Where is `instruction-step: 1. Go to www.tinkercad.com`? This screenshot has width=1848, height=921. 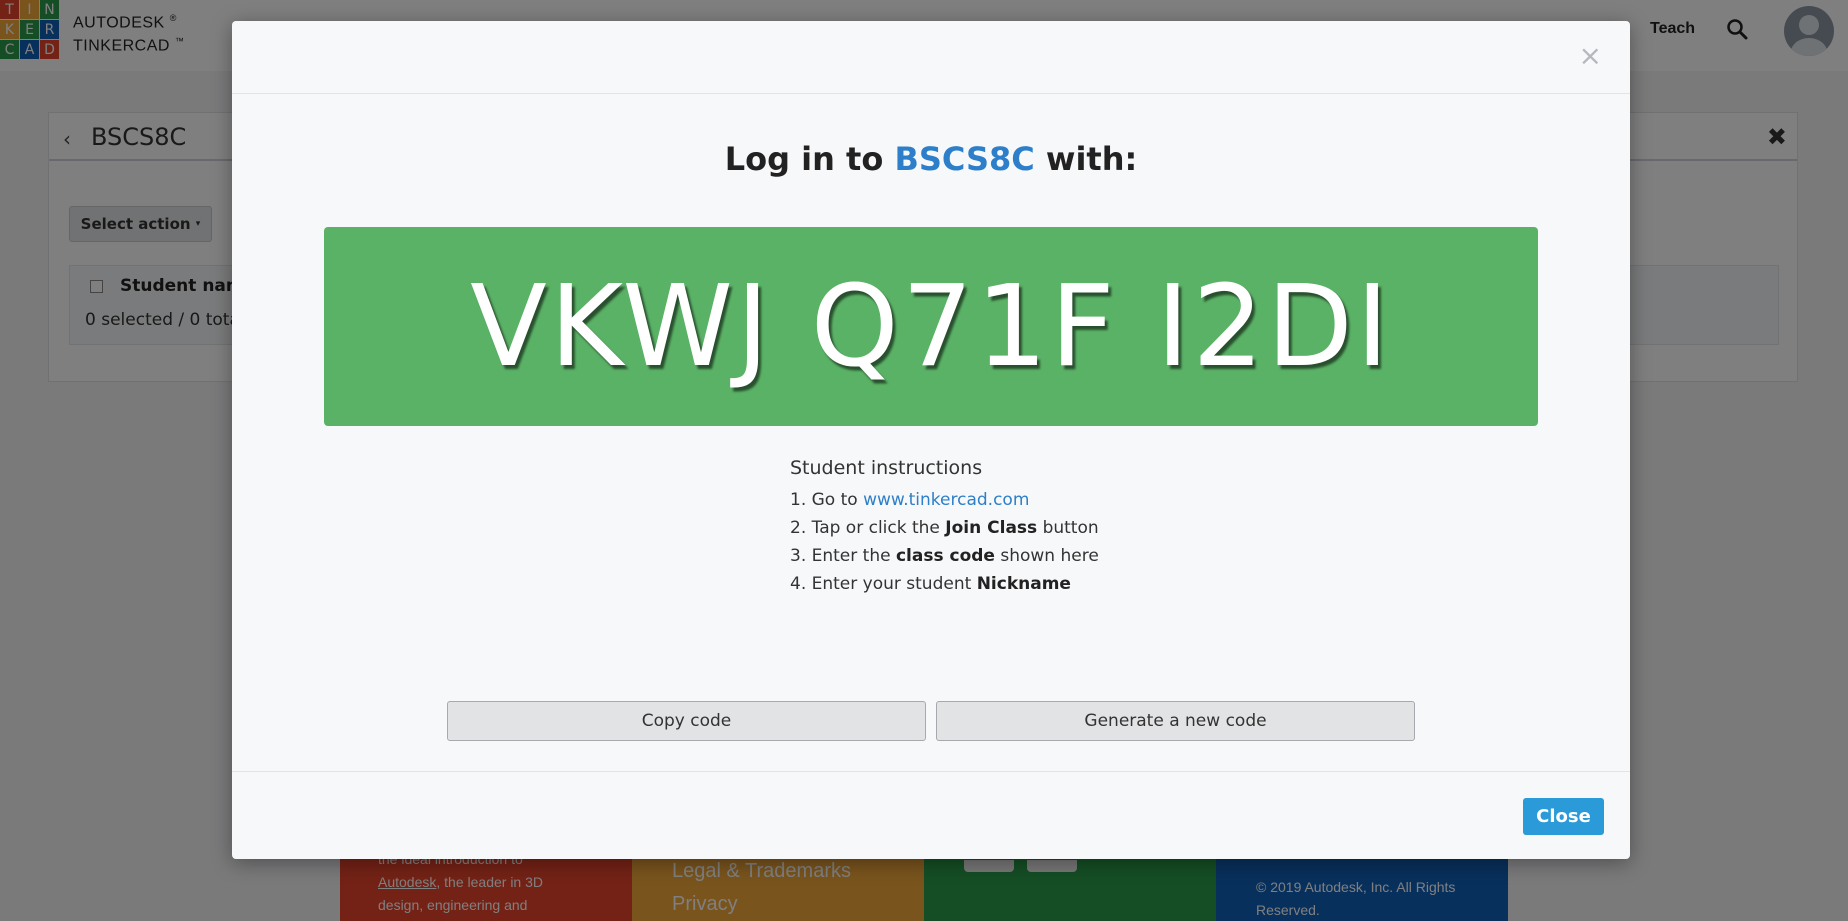
instruction-step: 1. Go to www.tinkercad.com is located at coordinates (944, 500).